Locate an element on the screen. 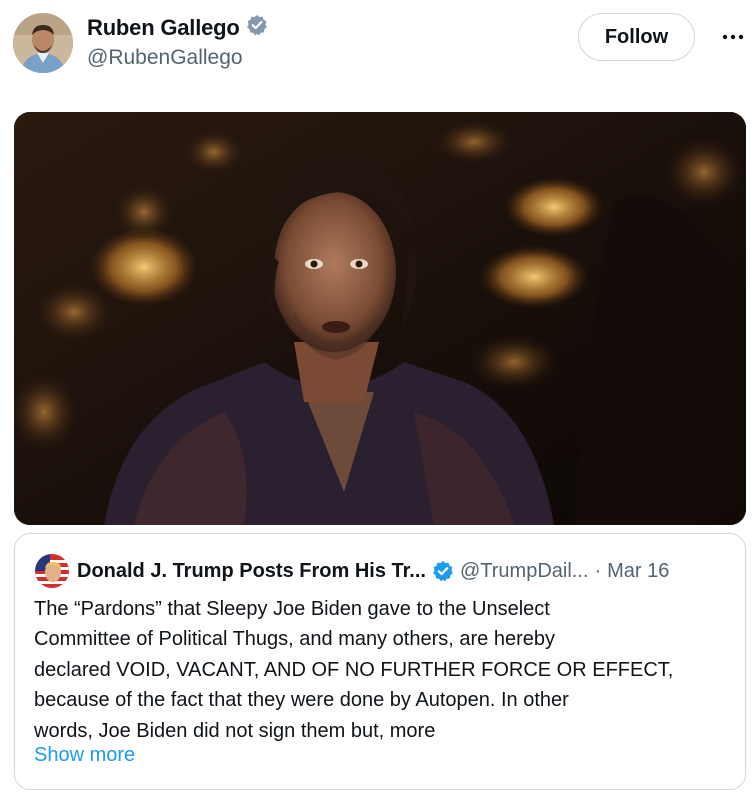  author-name: Ruben Gallego is located at coordinates (163, 28).